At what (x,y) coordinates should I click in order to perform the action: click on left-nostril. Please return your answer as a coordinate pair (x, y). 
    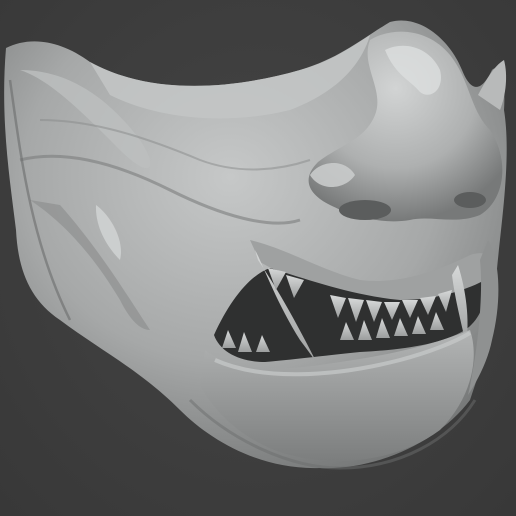
    Looking at the image, I should click on (365, 210).